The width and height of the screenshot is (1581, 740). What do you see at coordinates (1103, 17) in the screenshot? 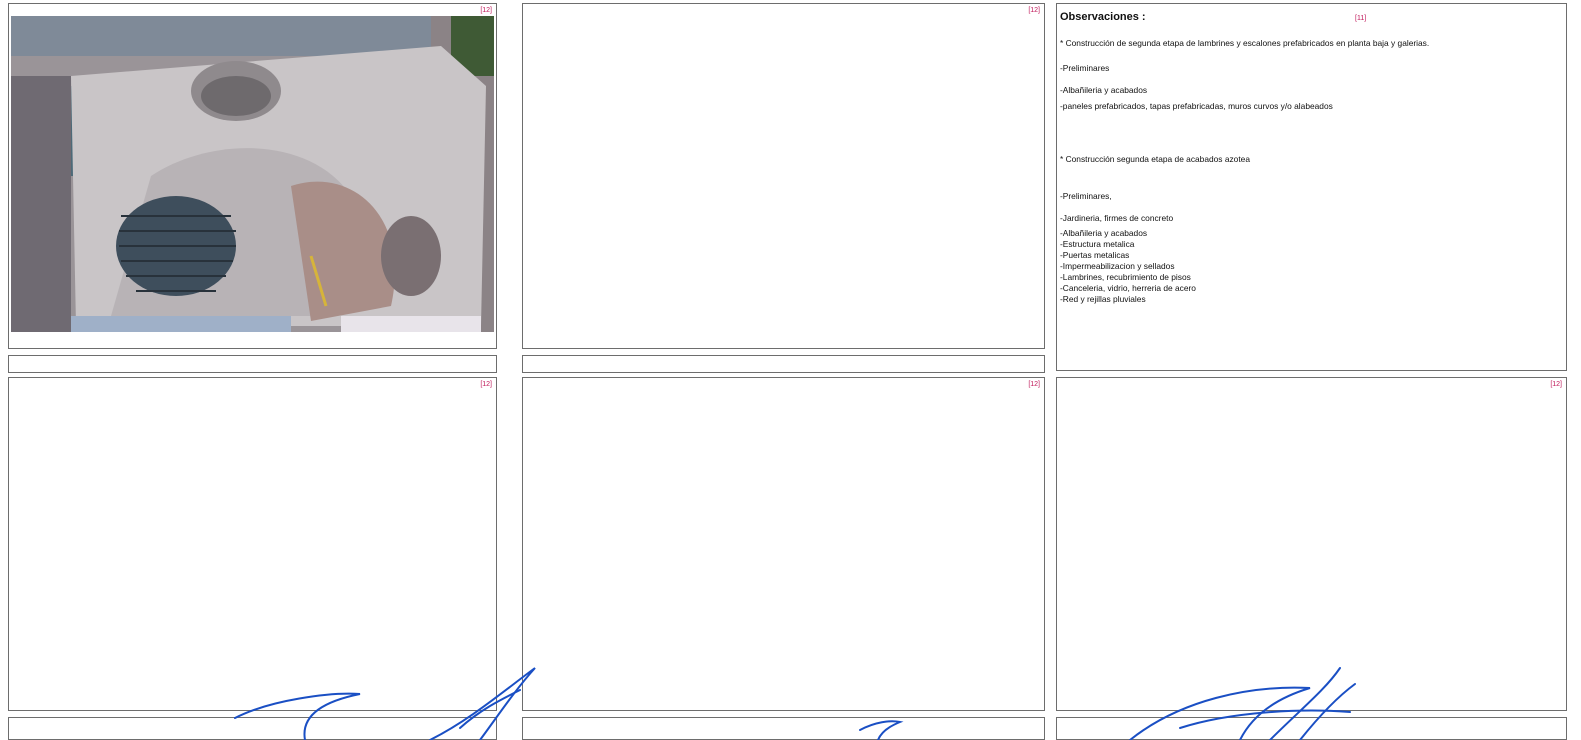
I see `observations-title: Observaciones :` at bounding box center [1103, 17].